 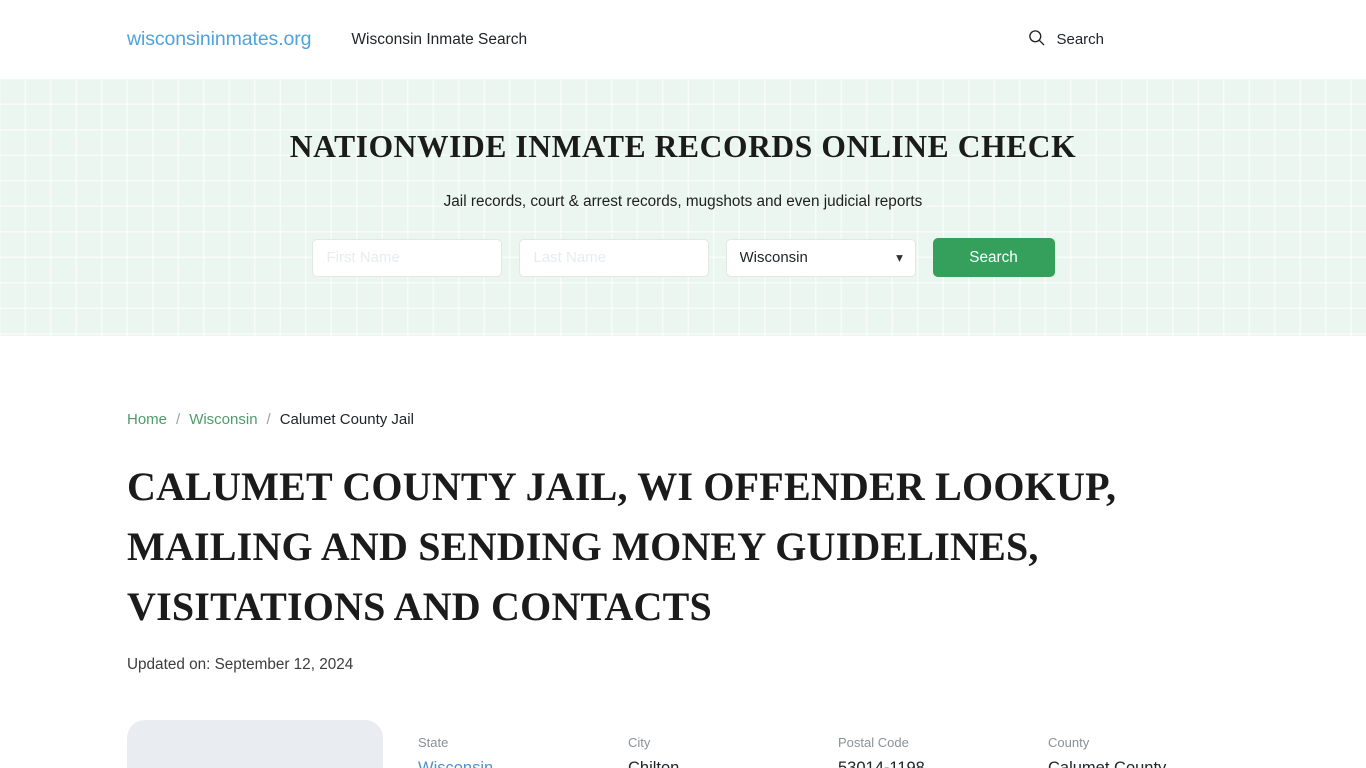 I want to click on facility-photo, so click(x=255, y=744).